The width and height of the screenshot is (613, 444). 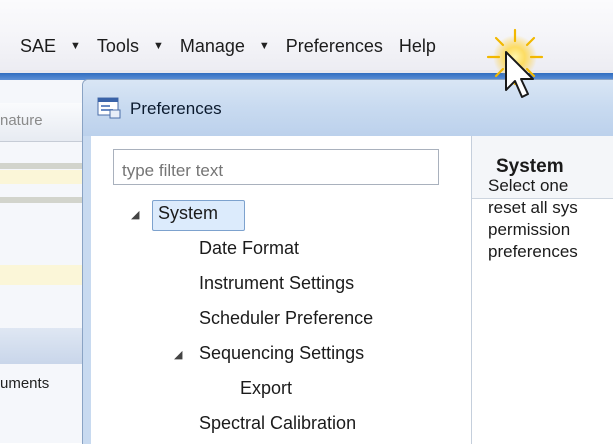 What do you see at coordinates (276, 283) in the screenshot?
I see `tree-item-instrument-settings: Instrument Settings` at bounding box center [276, 283].